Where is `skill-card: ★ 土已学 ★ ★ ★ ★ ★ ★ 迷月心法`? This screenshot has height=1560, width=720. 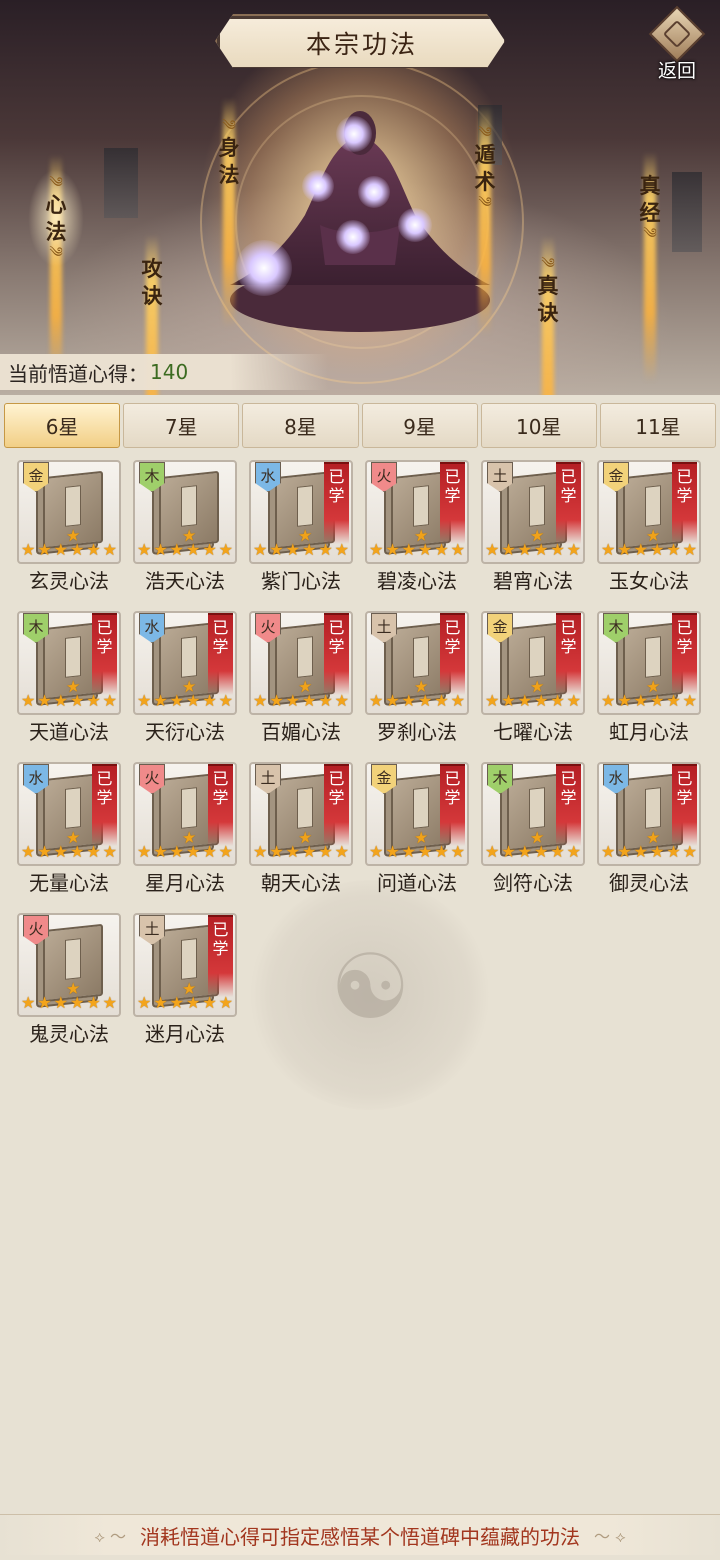
skill-card: ★ 土已学 ★ ★ ★ ★ ★ ★ 迷月心法 is located at coordinates (185, 983).